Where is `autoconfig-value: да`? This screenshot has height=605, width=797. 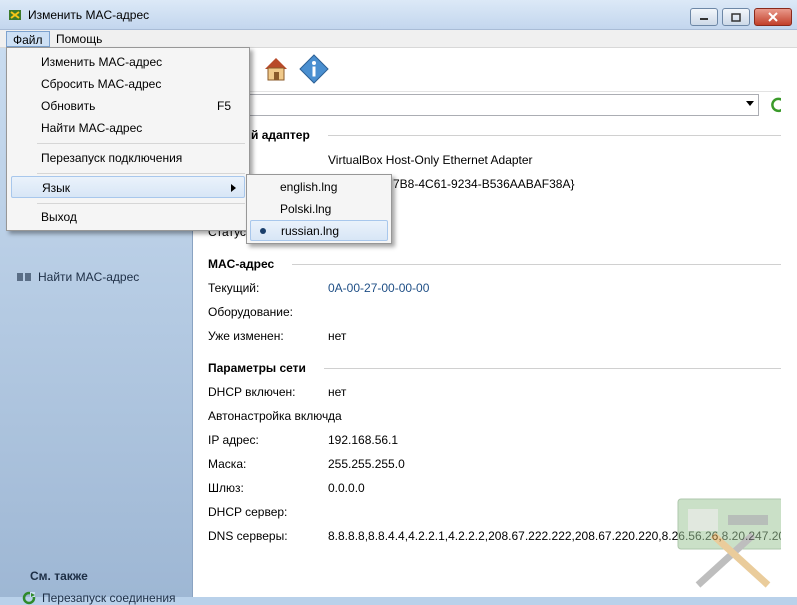
autoconfig-value: да is located at coordinates (335, 416).